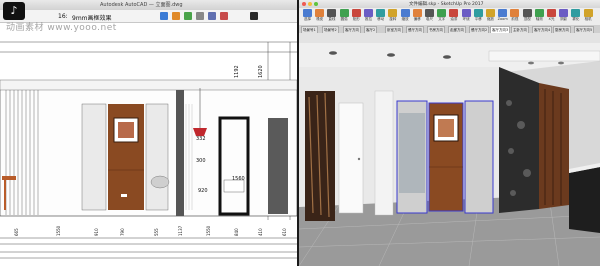  I want to click on svg-text: 610, so click(284, 232).